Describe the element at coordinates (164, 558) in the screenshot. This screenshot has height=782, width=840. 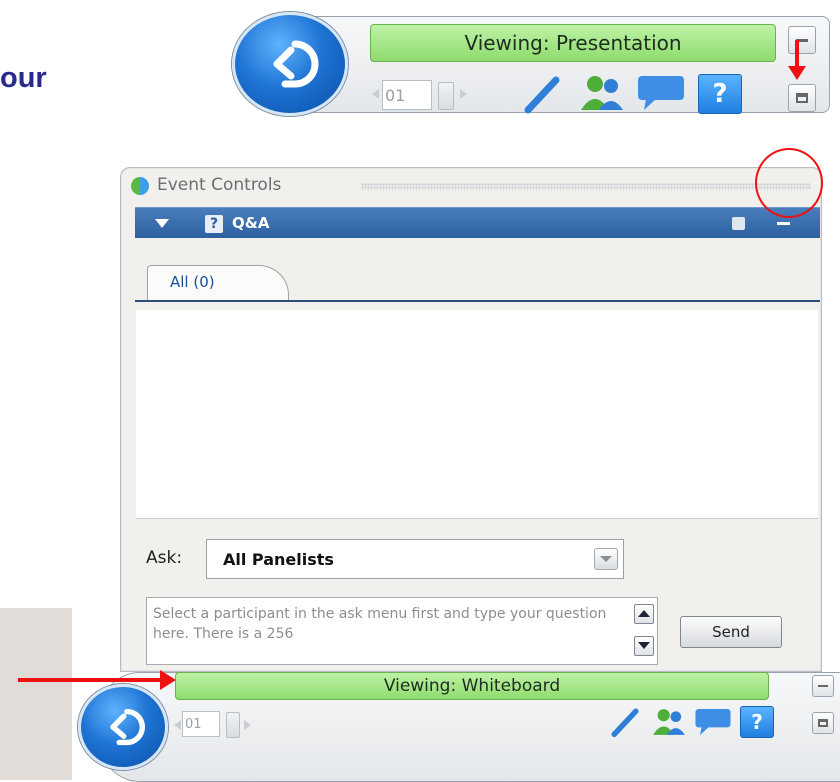
I see `ask-label: Ask:` at that location.